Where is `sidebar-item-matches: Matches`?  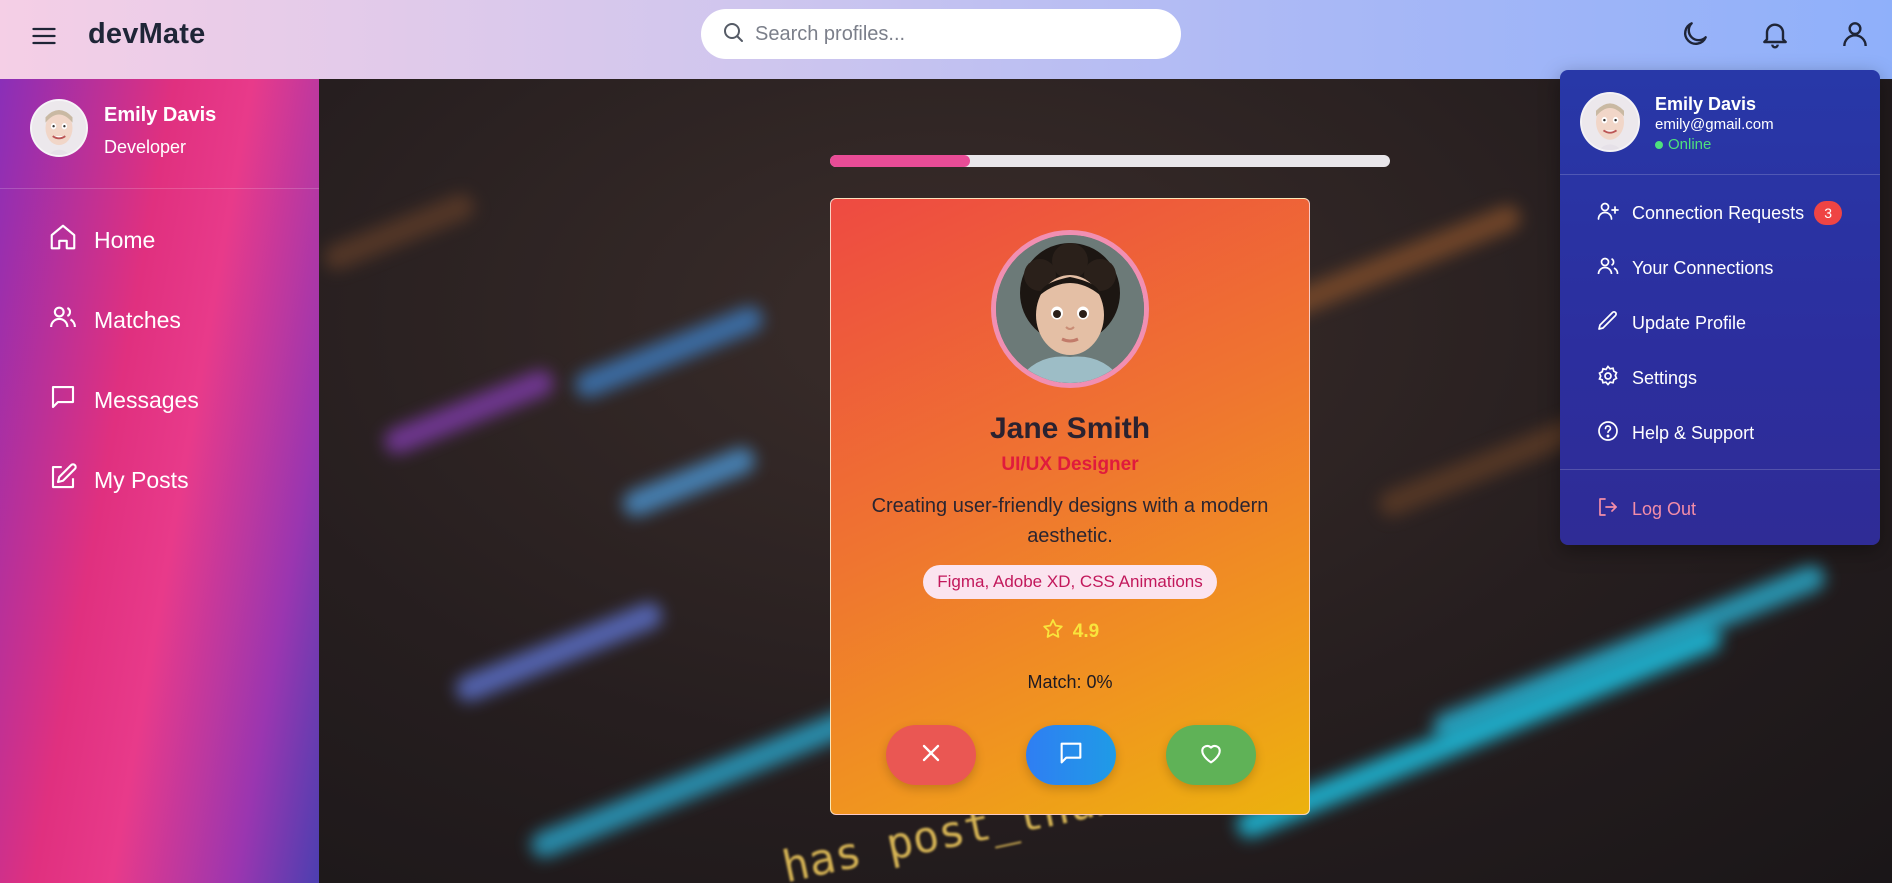 sidebar-item-matches: Matches is located at coordinates (106, 320).